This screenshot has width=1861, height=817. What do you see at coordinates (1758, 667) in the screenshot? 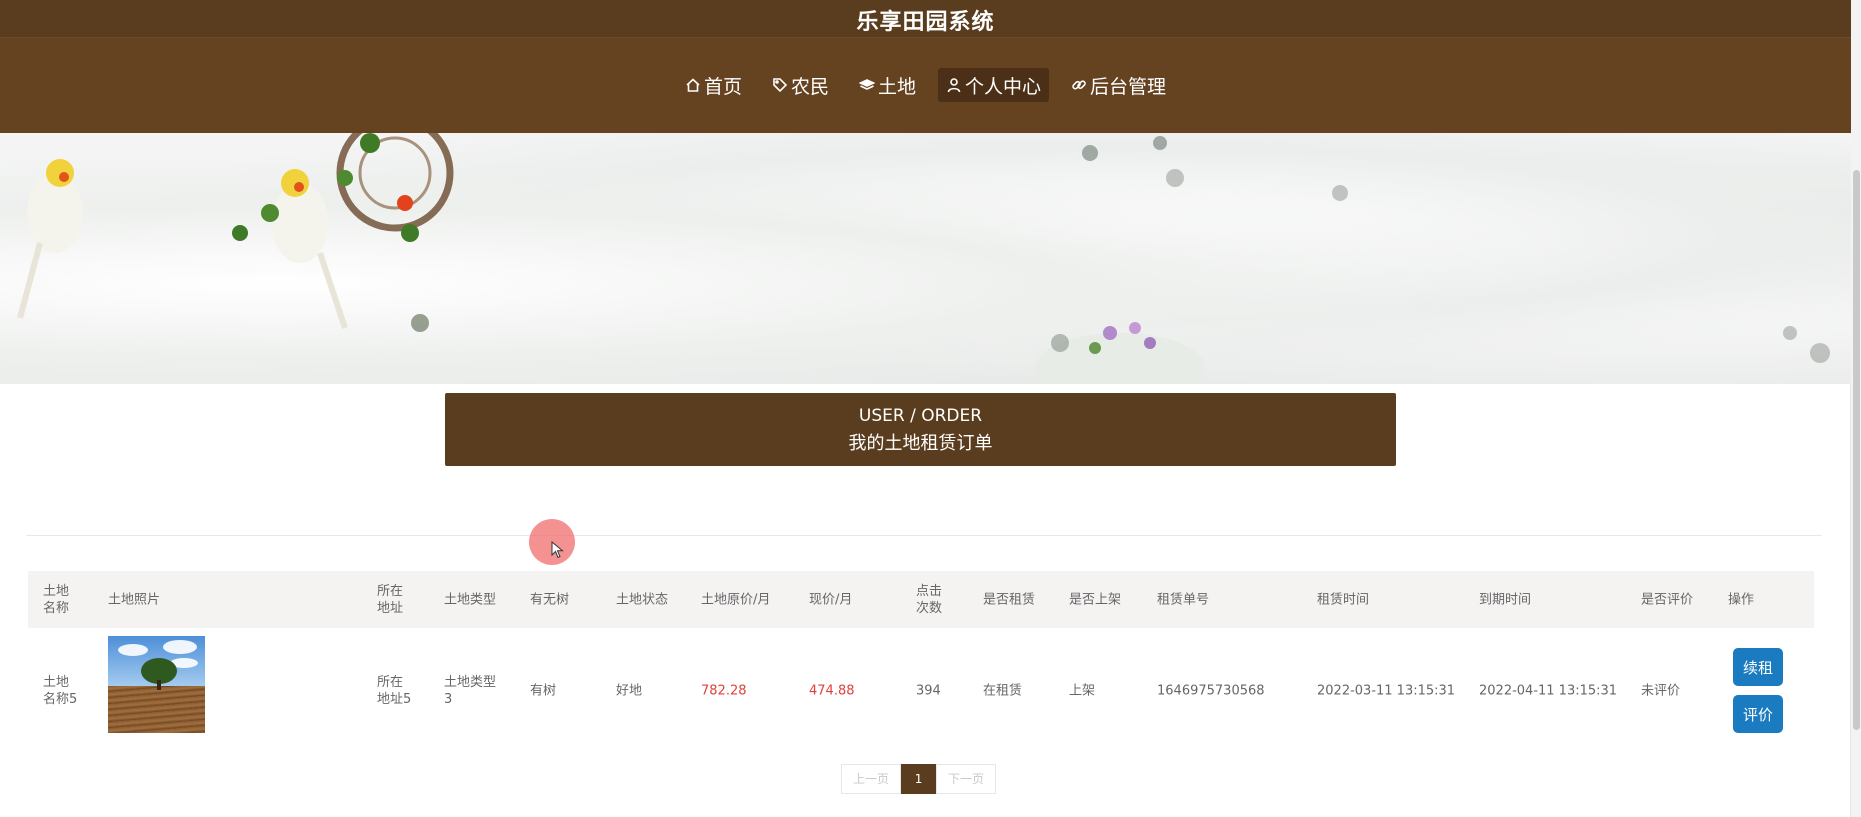
I see `renew-button: 续租` at bounding box center [1758, 667].